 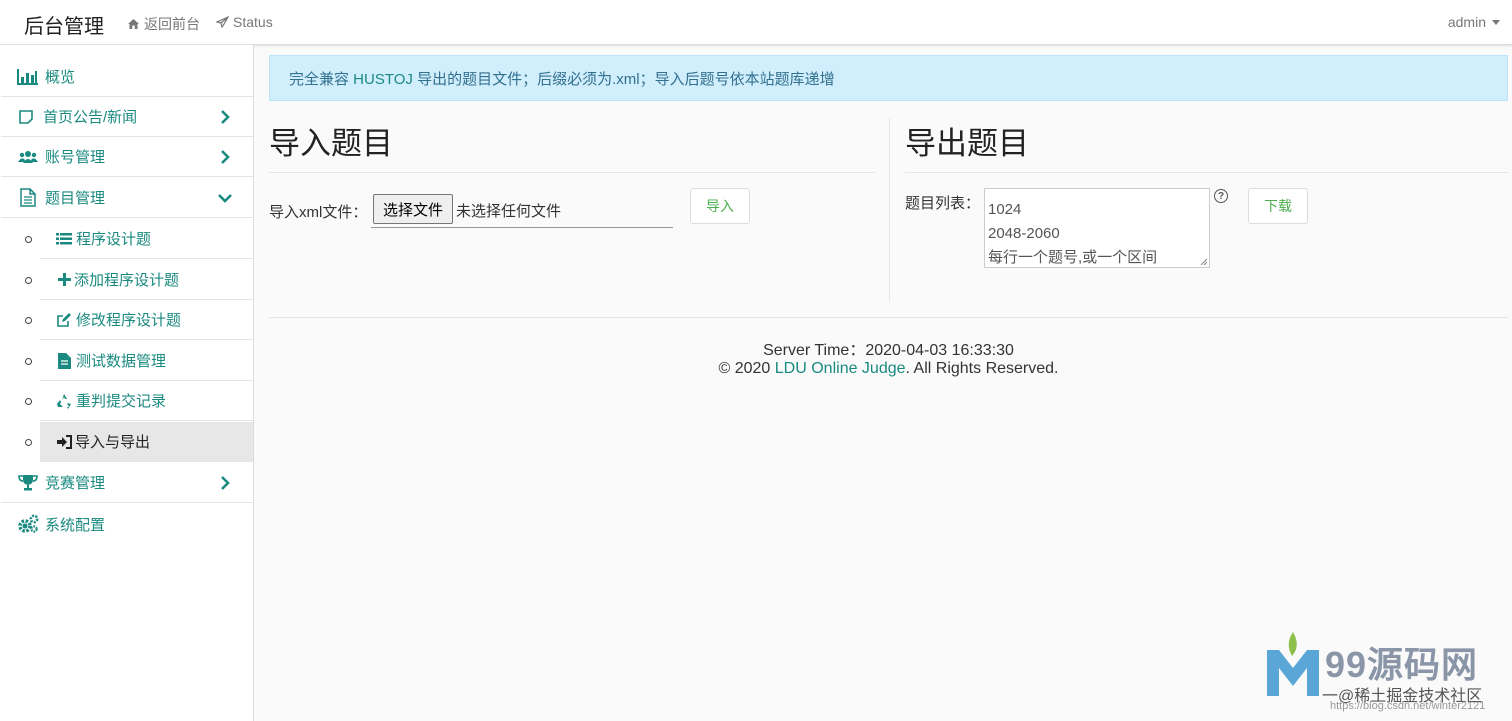 What do you see at coordinates (939, 350) in the screenshot?
I see `server-time-value: 2020-04-03 16:33:30` at bounding box center [939, 350].